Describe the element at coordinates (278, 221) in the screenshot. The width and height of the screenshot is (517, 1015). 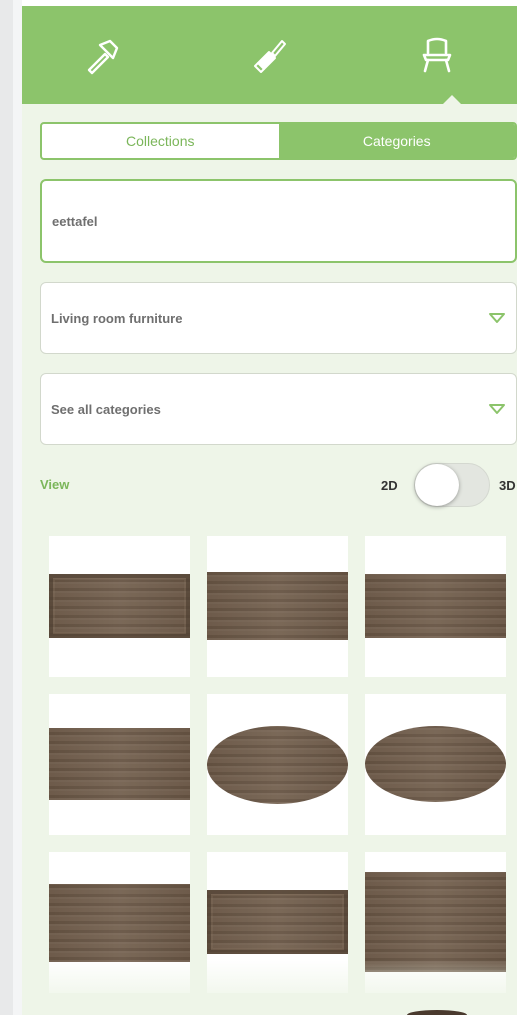
I see `search-input: eettafel` at that location.